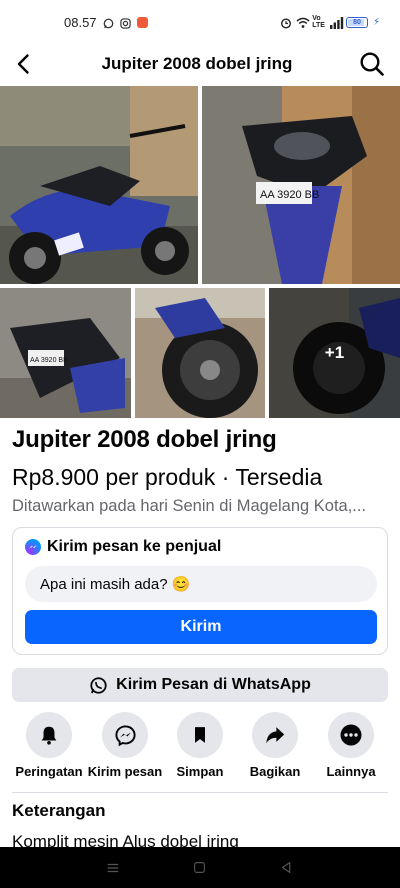 The image size is (400, 888). I want to click on listing-price: Rp8.900 per produk · Tersedia, so click(167, 477).